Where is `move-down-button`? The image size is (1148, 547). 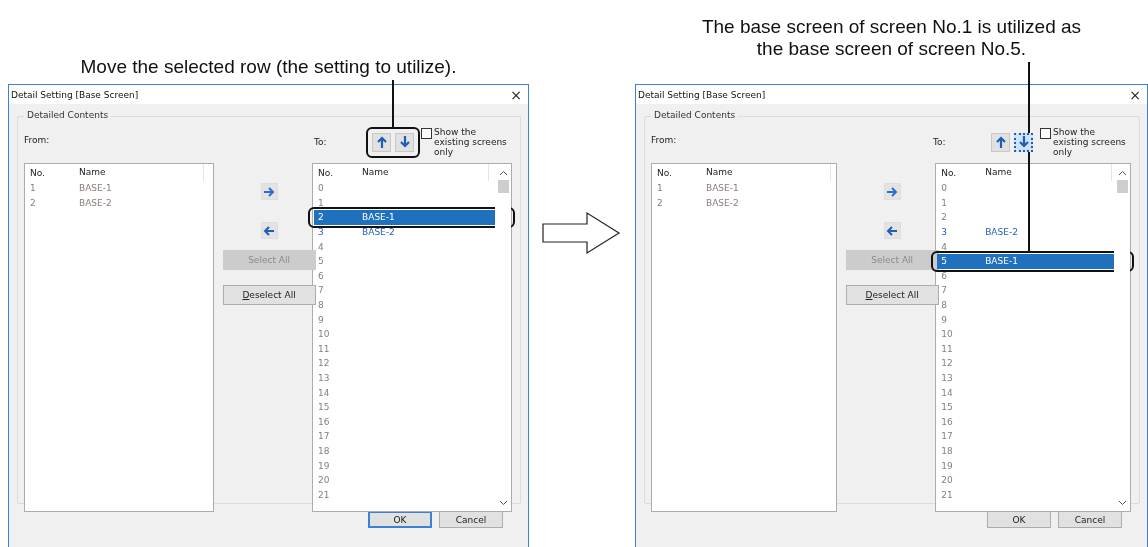 move-down-button is located at coordinates (1023, 142).